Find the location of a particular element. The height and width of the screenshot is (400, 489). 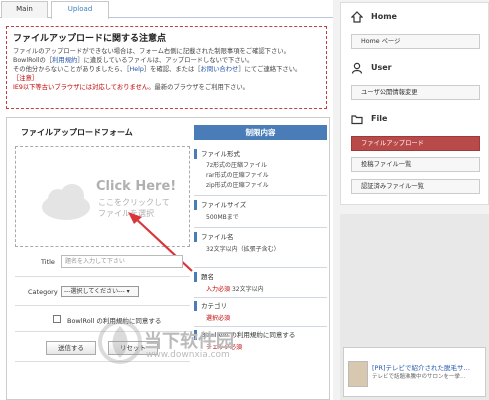

rule-title-heading: 題名 is located at coordinates (260, 277).